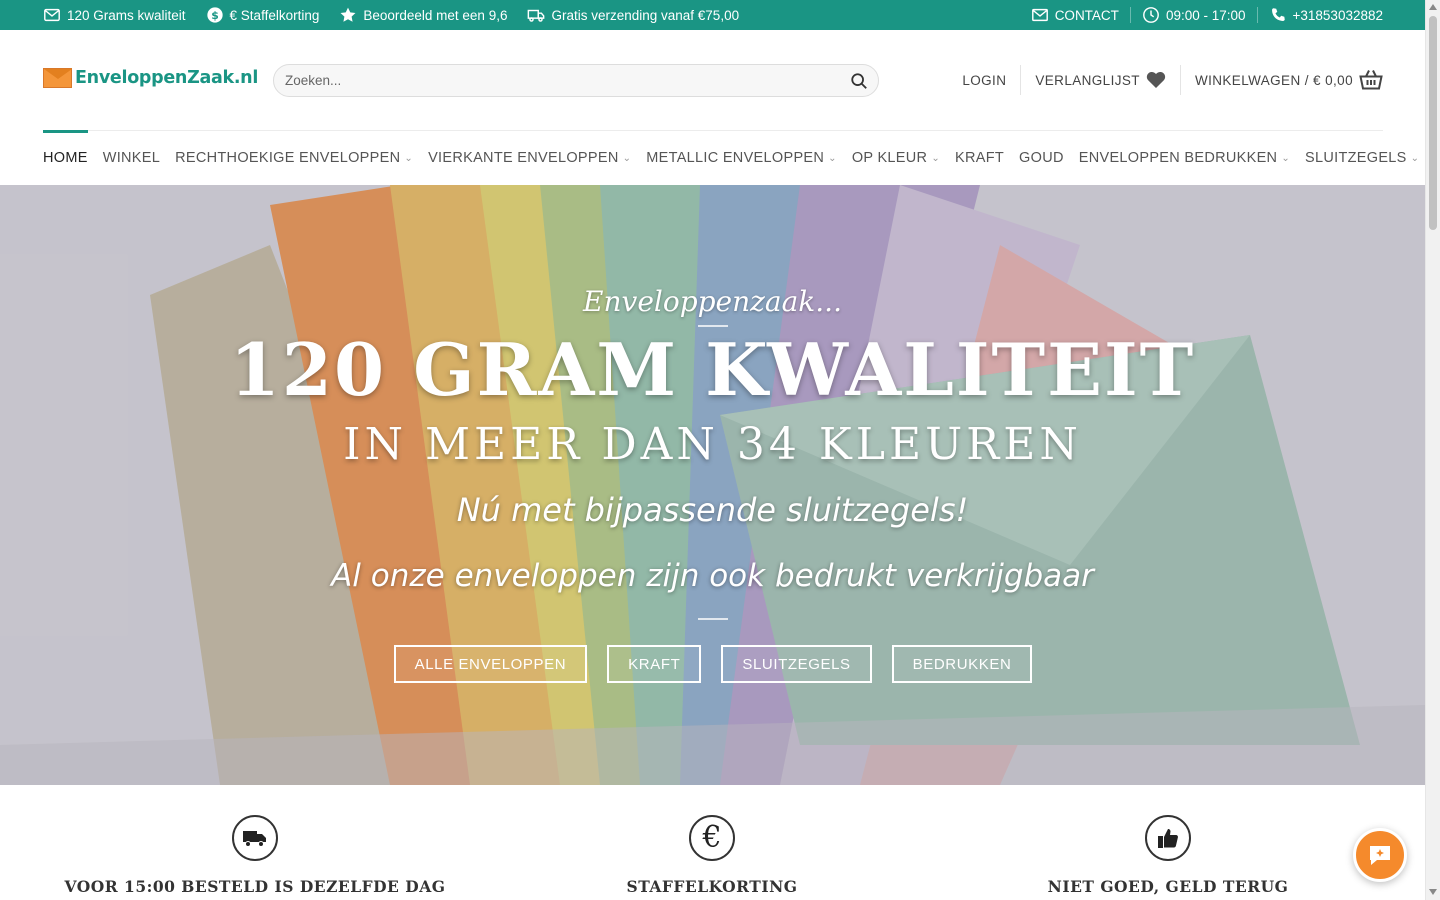  Describe the element at coordinates (1380, 855) in the screenshot. I see `chat-button` at that location.